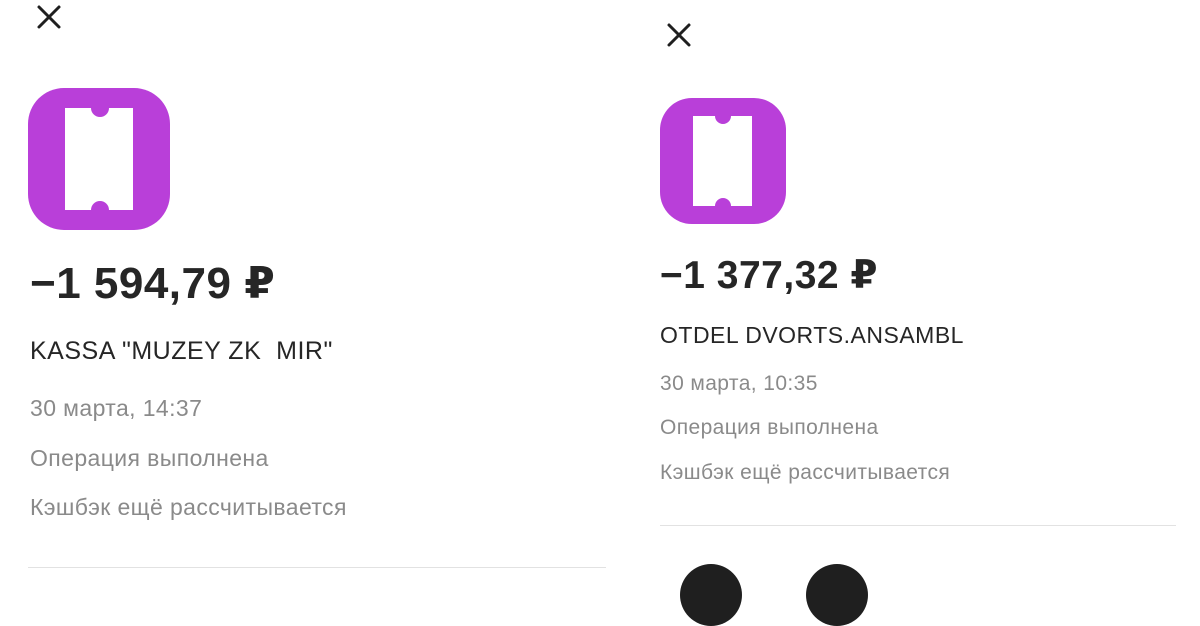  What do you see at coordinates (153, 283) in the screenshot?
I see `transaction-amount: −1 594,79 ₽` at bounding box center [153, 283].